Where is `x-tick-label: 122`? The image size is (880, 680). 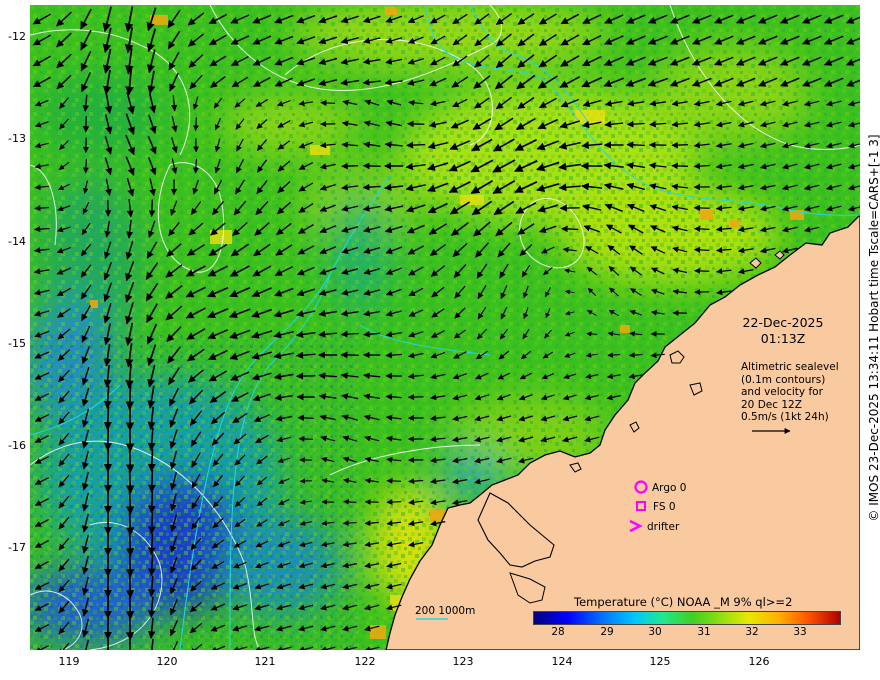 x-tick-label: 122 is located at coordinates (365, 661).